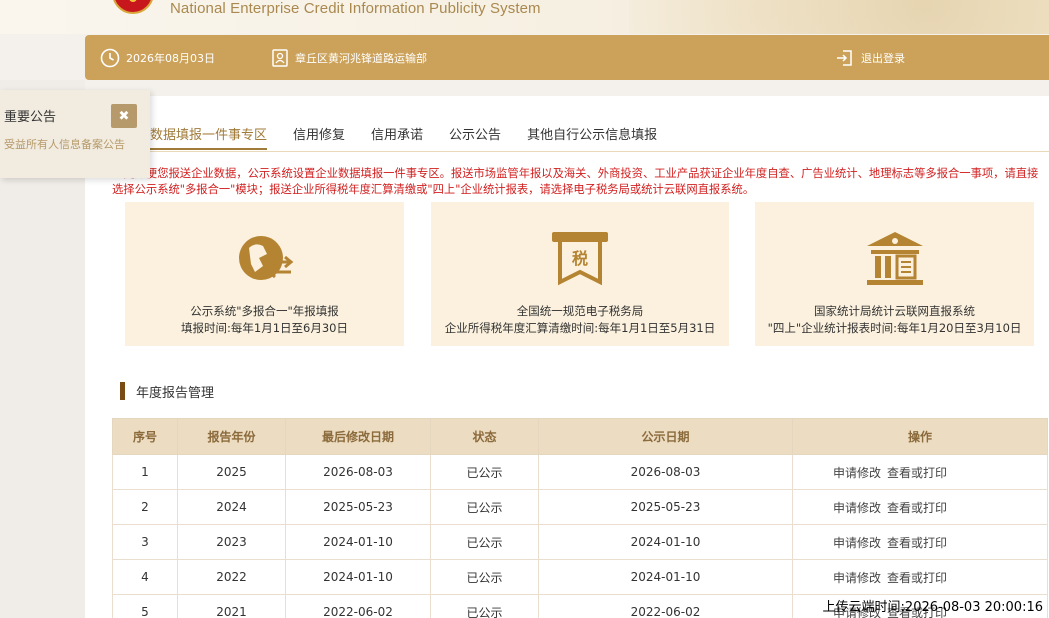 Image resolution: width=1049 pixels, height=618 pixels. I want to click on section-marker, so click(122, 391).